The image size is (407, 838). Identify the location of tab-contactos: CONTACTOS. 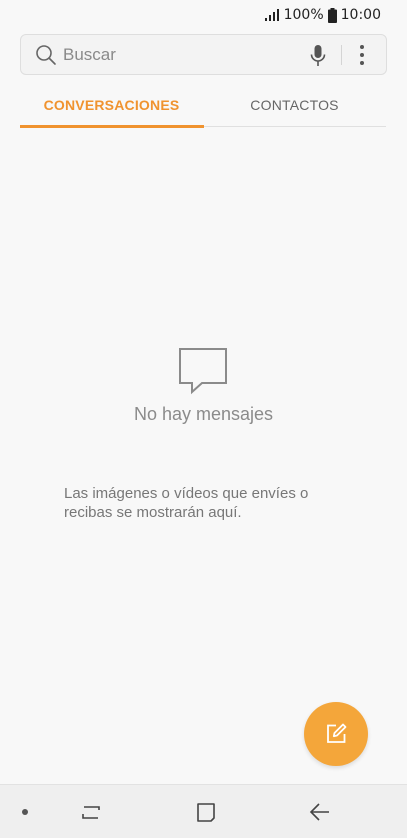
(294, 107).